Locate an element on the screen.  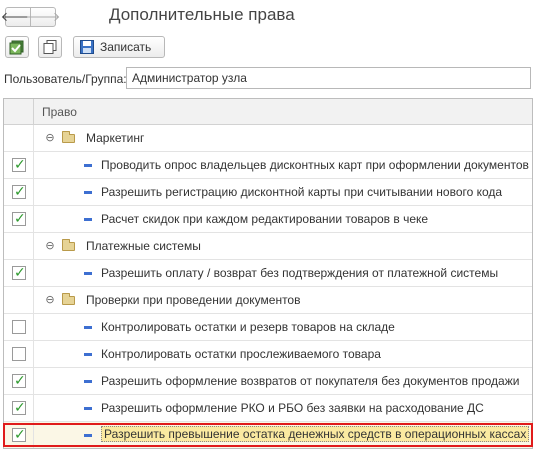
page-title: Дополнительные права is located at coordinates (202, 14).